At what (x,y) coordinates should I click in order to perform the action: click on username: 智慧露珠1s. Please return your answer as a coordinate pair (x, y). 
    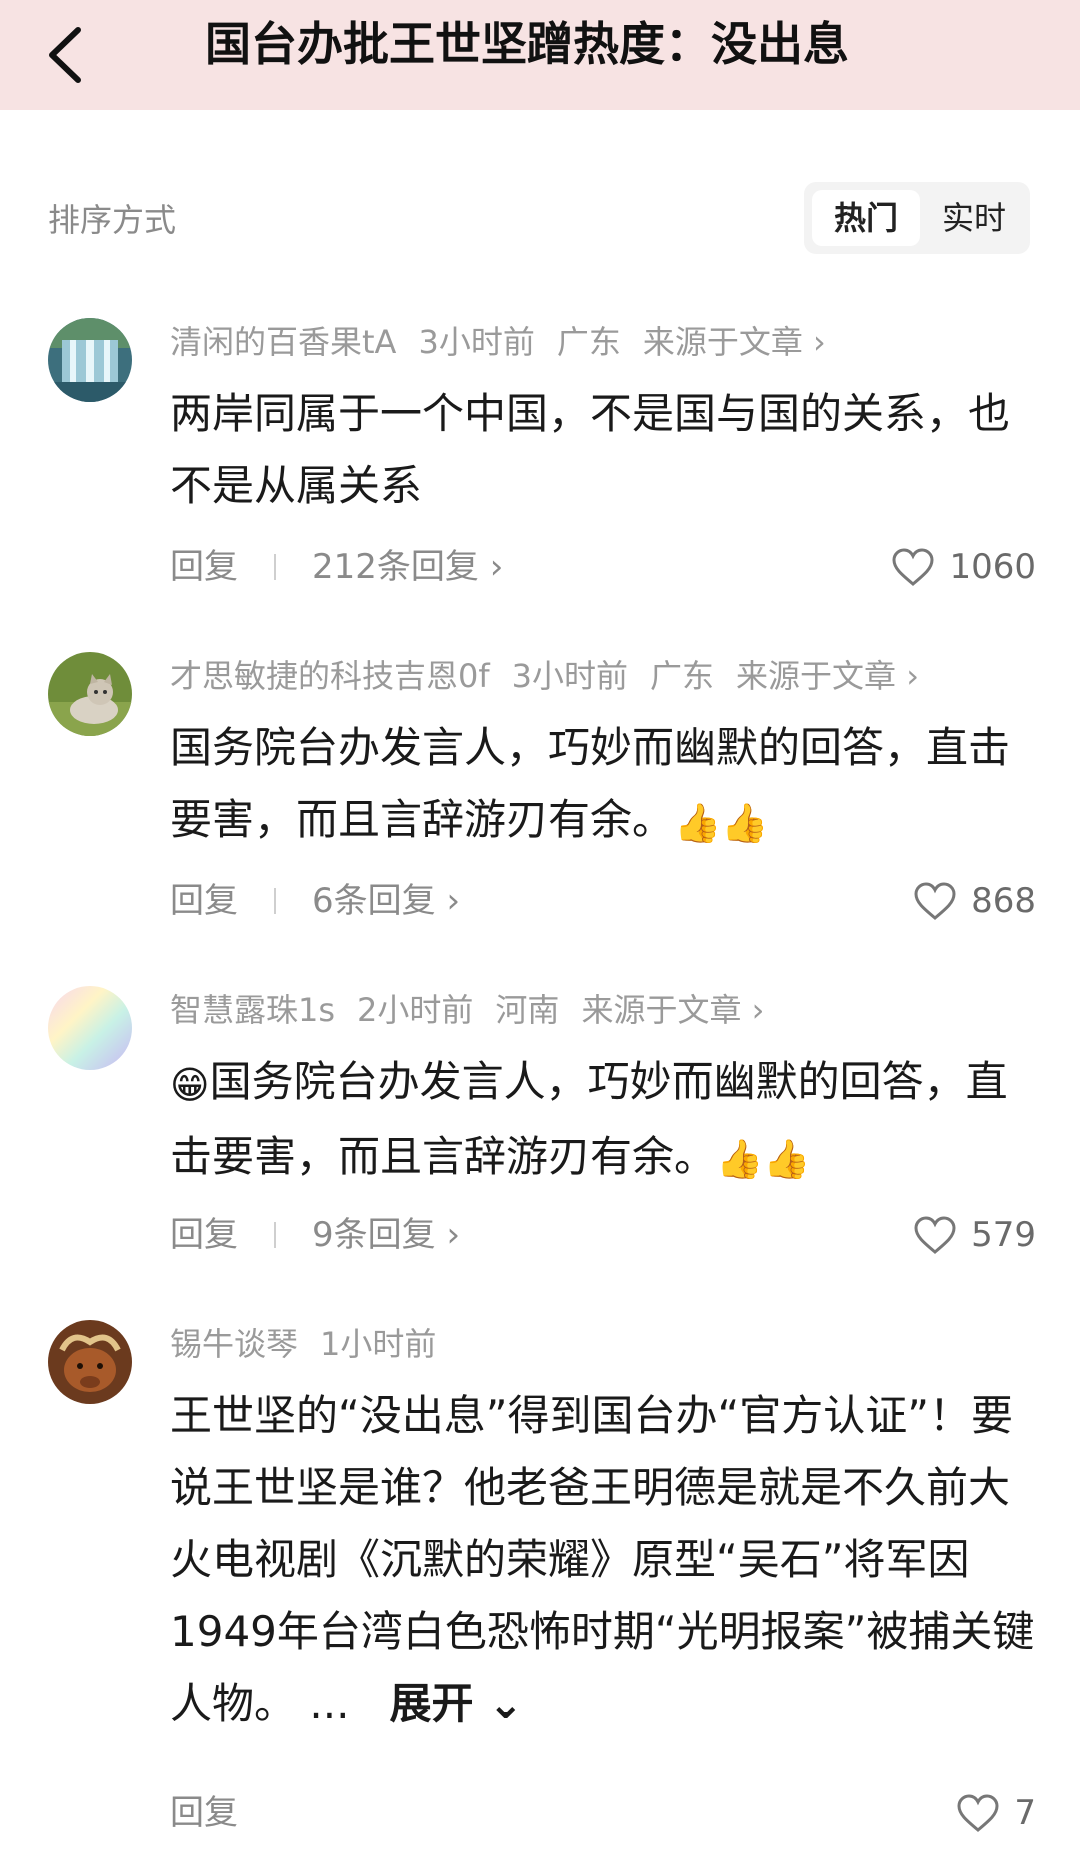
    Looking at the image, I should click on (252, 1010).